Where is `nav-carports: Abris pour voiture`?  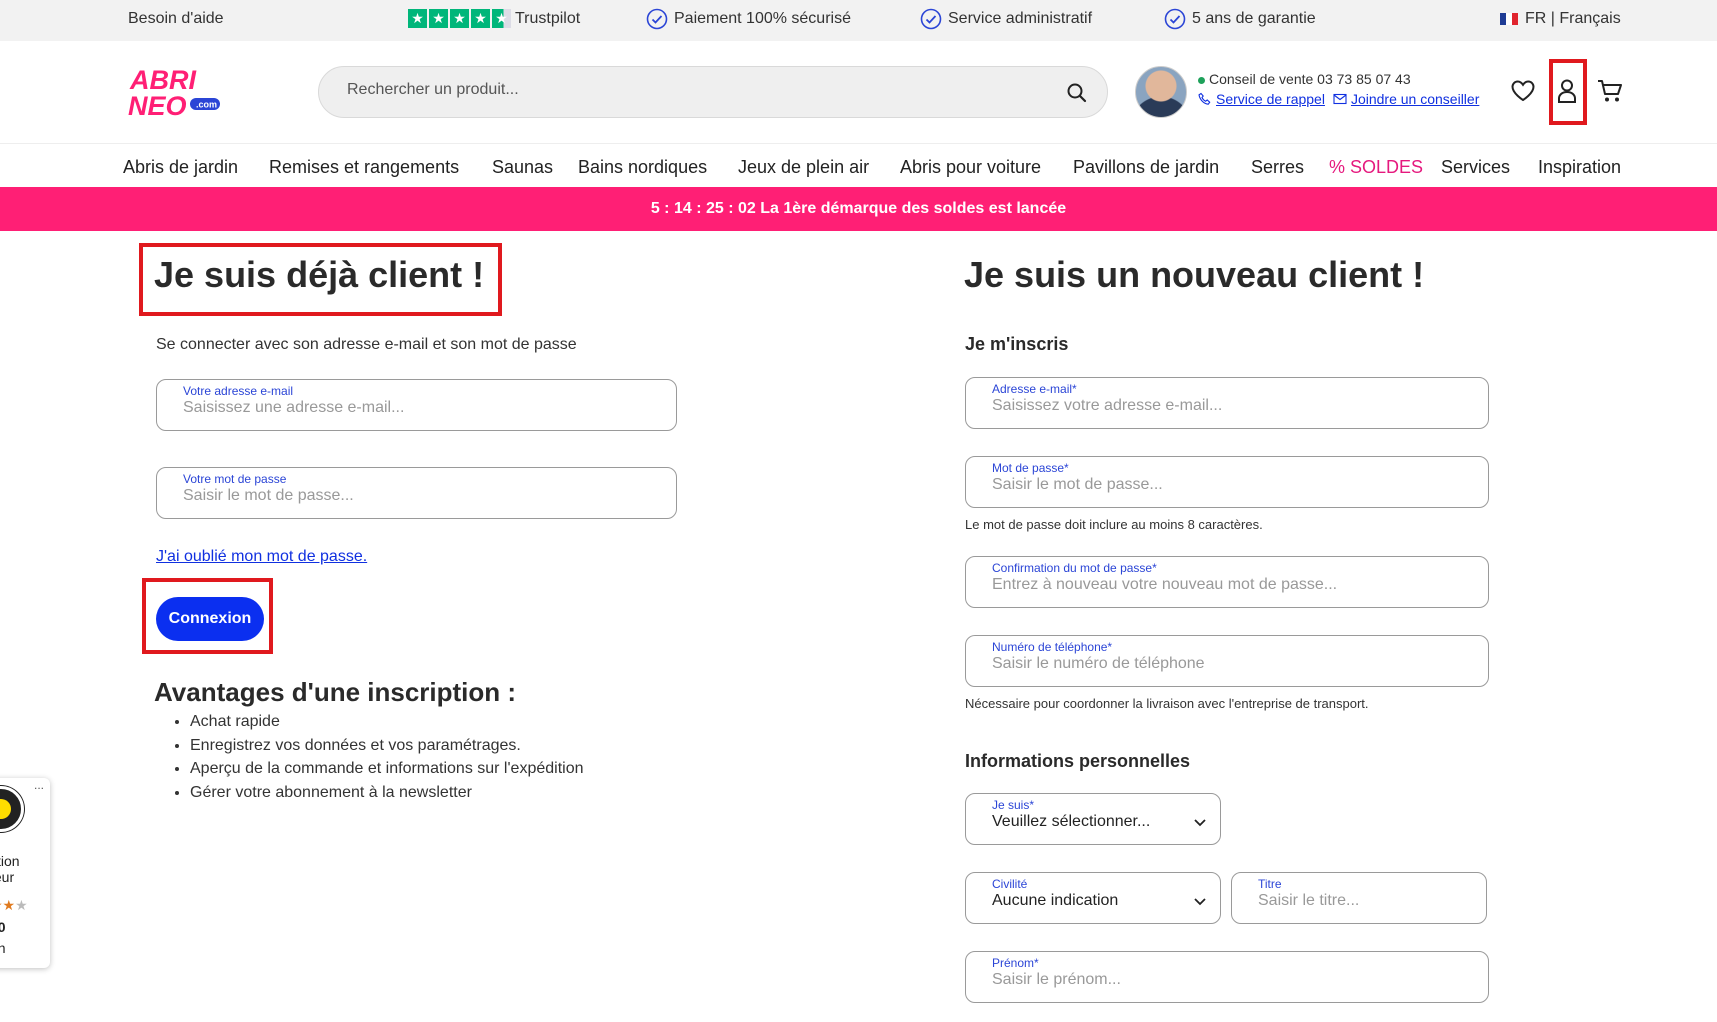 nav-carports: Abris pour voiture is located at coordinates (970, 167).